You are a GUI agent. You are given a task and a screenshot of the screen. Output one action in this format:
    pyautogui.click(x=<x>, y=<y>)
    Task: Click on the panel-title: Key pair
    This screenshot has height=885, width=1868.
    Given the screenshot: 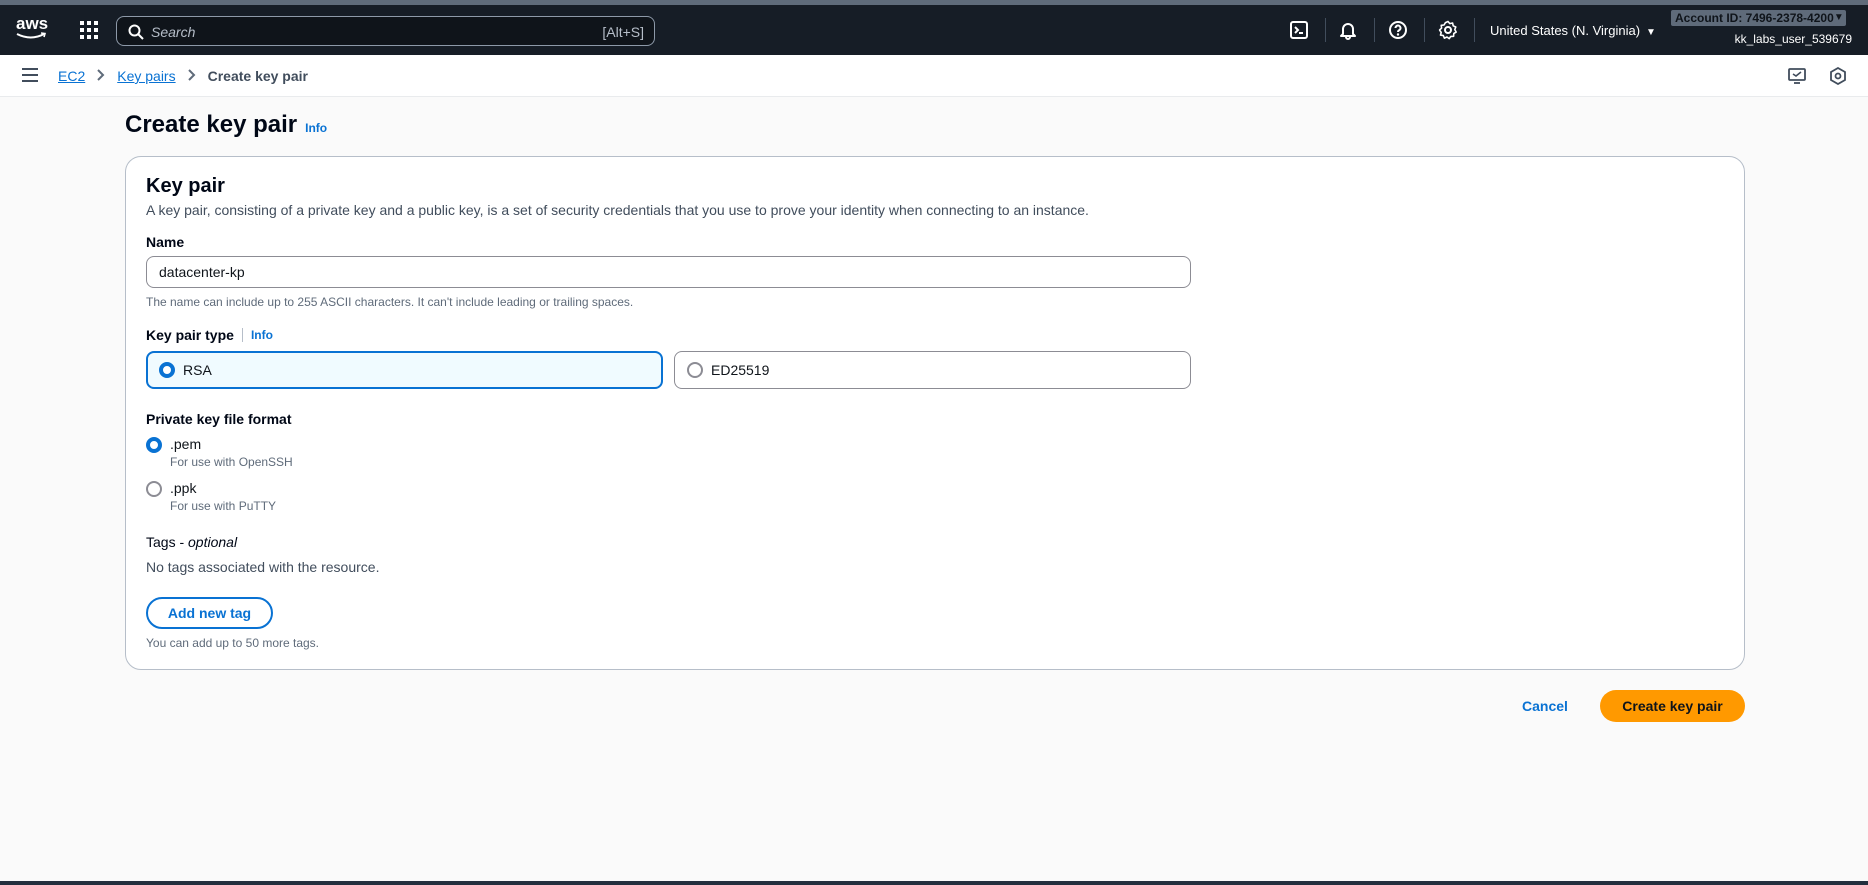 What is the action you would take?
    pyautogui.click(x=185, y=186)
    